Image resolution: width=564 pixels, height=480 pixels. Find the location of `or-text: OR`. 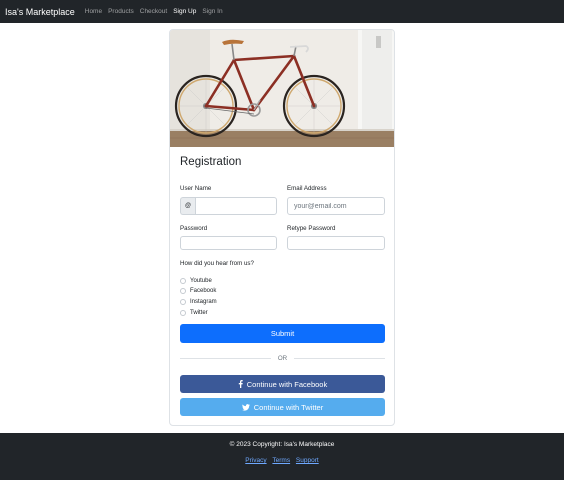

or-text: OR is located at coordinates (282, 358).